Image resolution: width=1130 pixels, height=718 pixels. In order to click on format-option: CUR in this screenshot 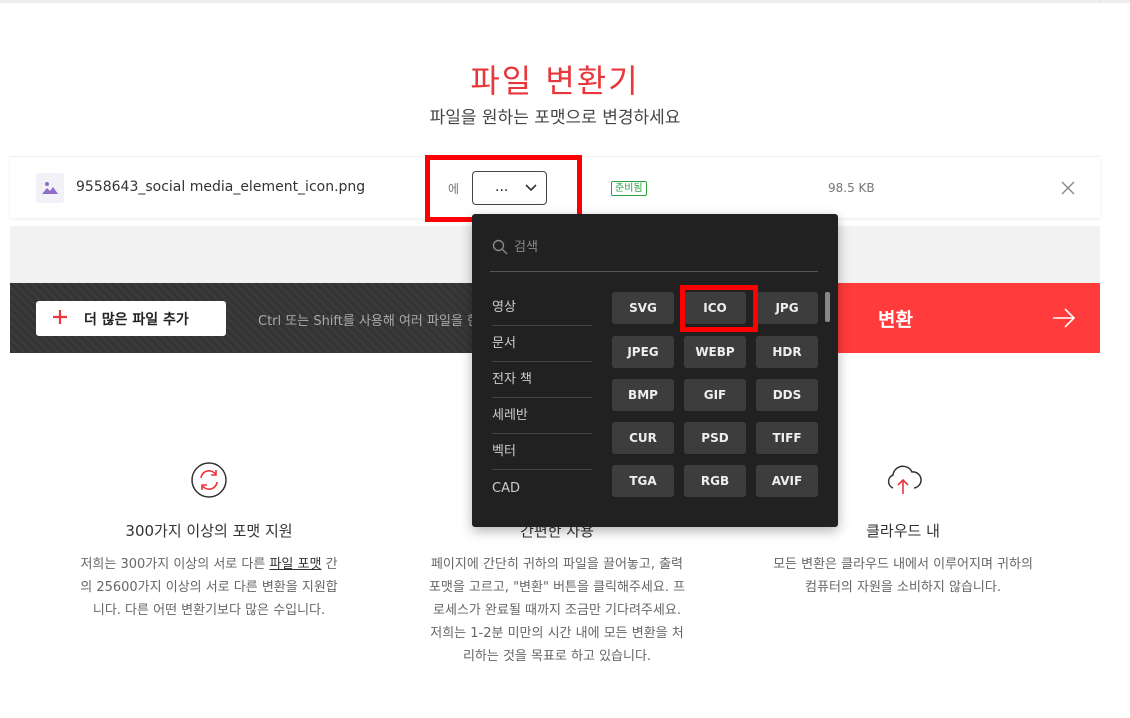, I will do `click(643, 438)`.